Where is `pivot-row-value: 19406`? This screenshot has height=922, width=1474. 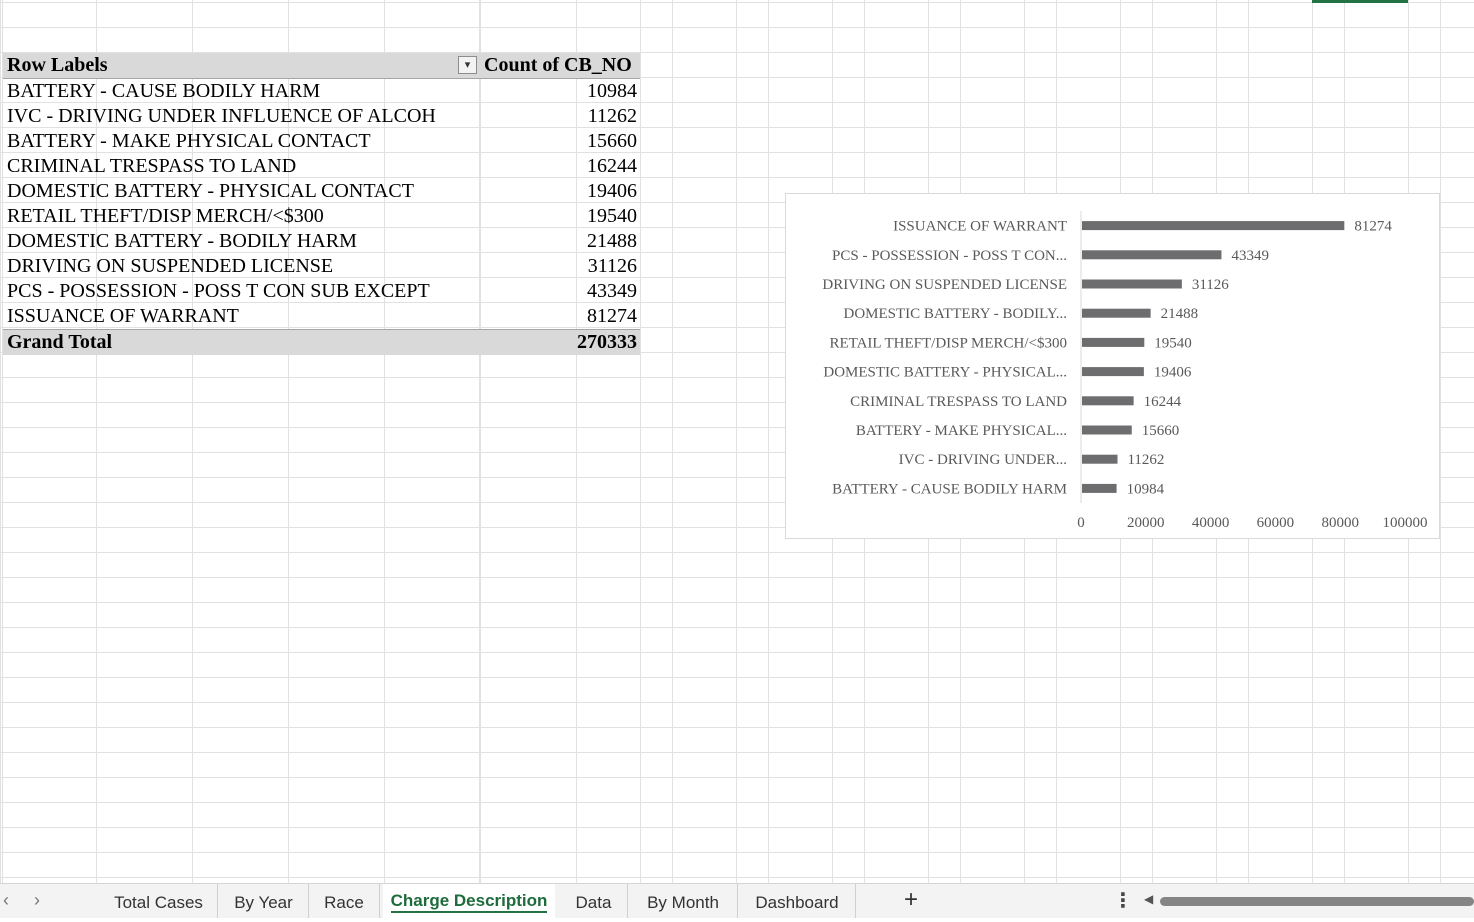
pivot-row-value: 19406 is located at coordinates (612, 191).